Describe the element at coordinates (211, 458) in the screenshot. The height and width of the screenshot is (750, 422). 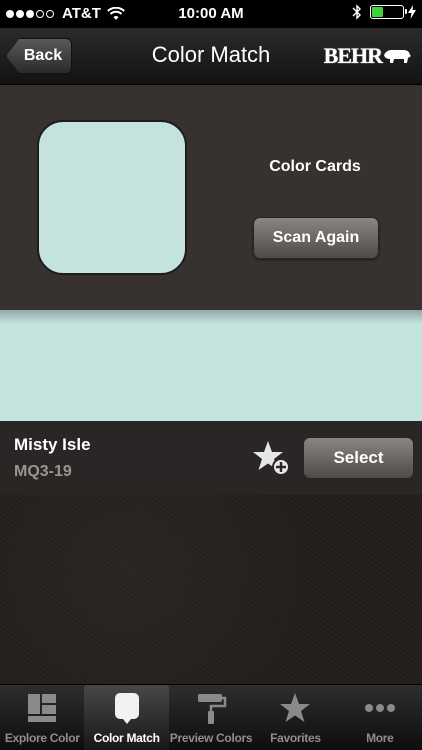
I see `color-info-row: Misty Isle MQ3-19 Select` at that location.